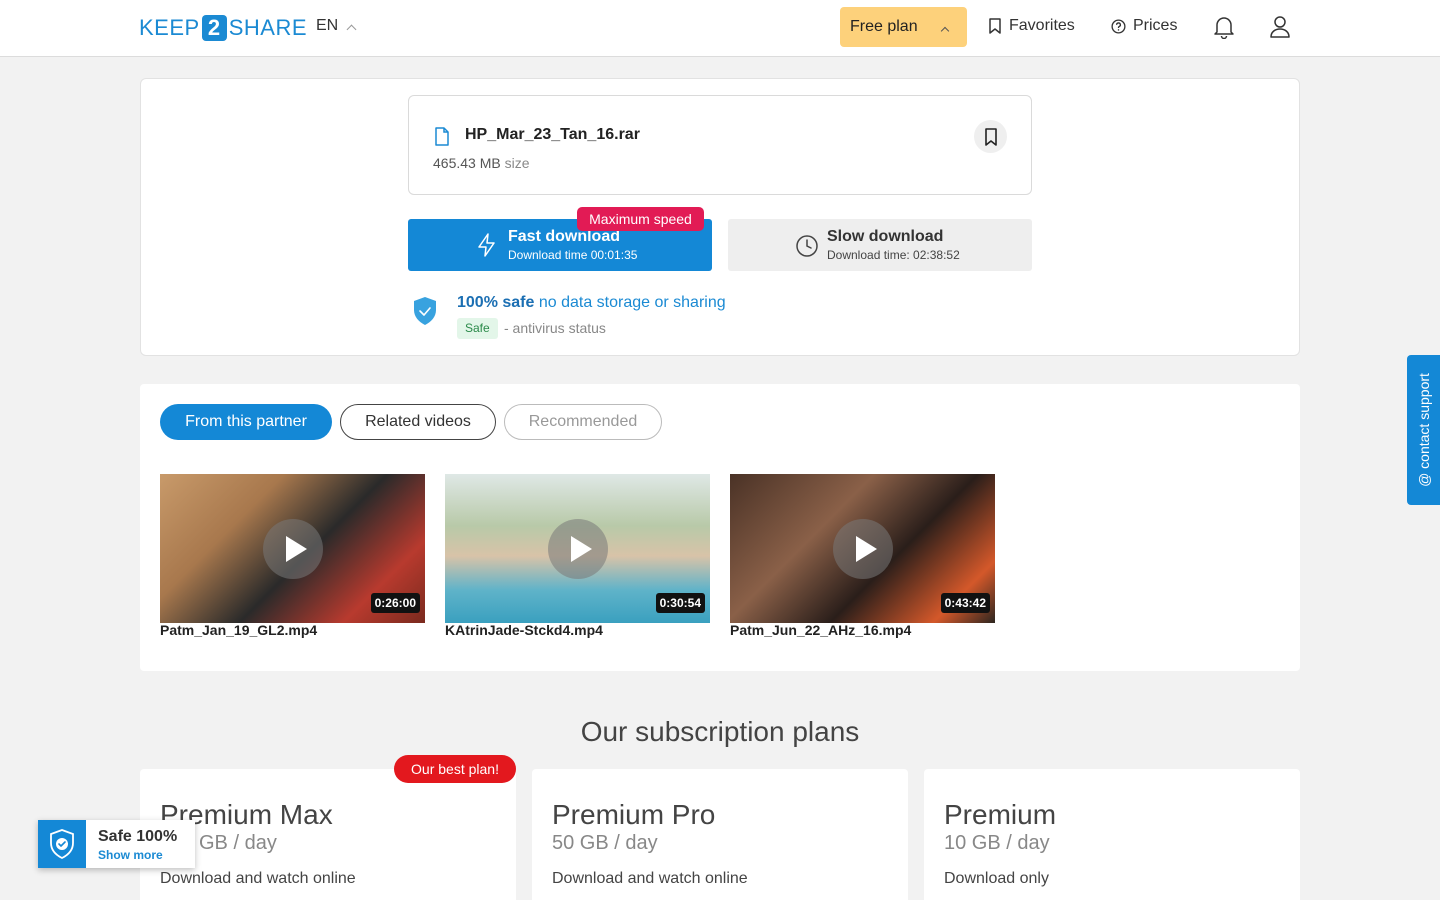  What do you see at coordinates (893, 255) in the screenshot?
I see `slow-download-time: Download time: 02:38:52` at bounding box center [893, 255].